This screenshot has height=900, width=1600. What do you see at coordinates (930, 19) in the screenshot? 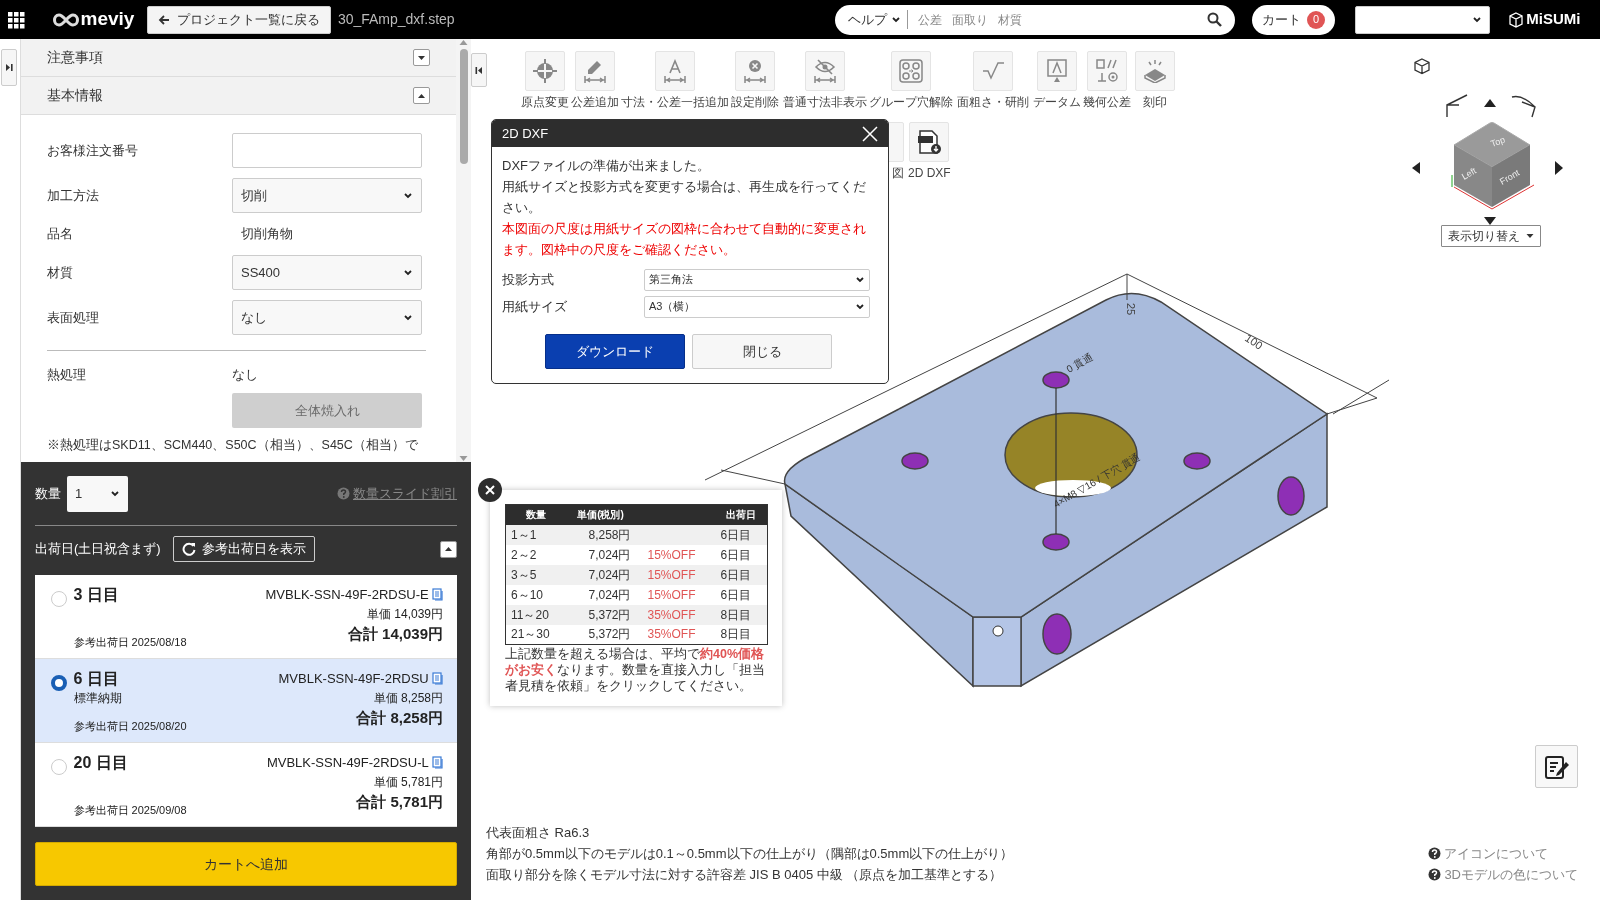
I see `search-suggestion: 公差` at bounding box center [930, 19].